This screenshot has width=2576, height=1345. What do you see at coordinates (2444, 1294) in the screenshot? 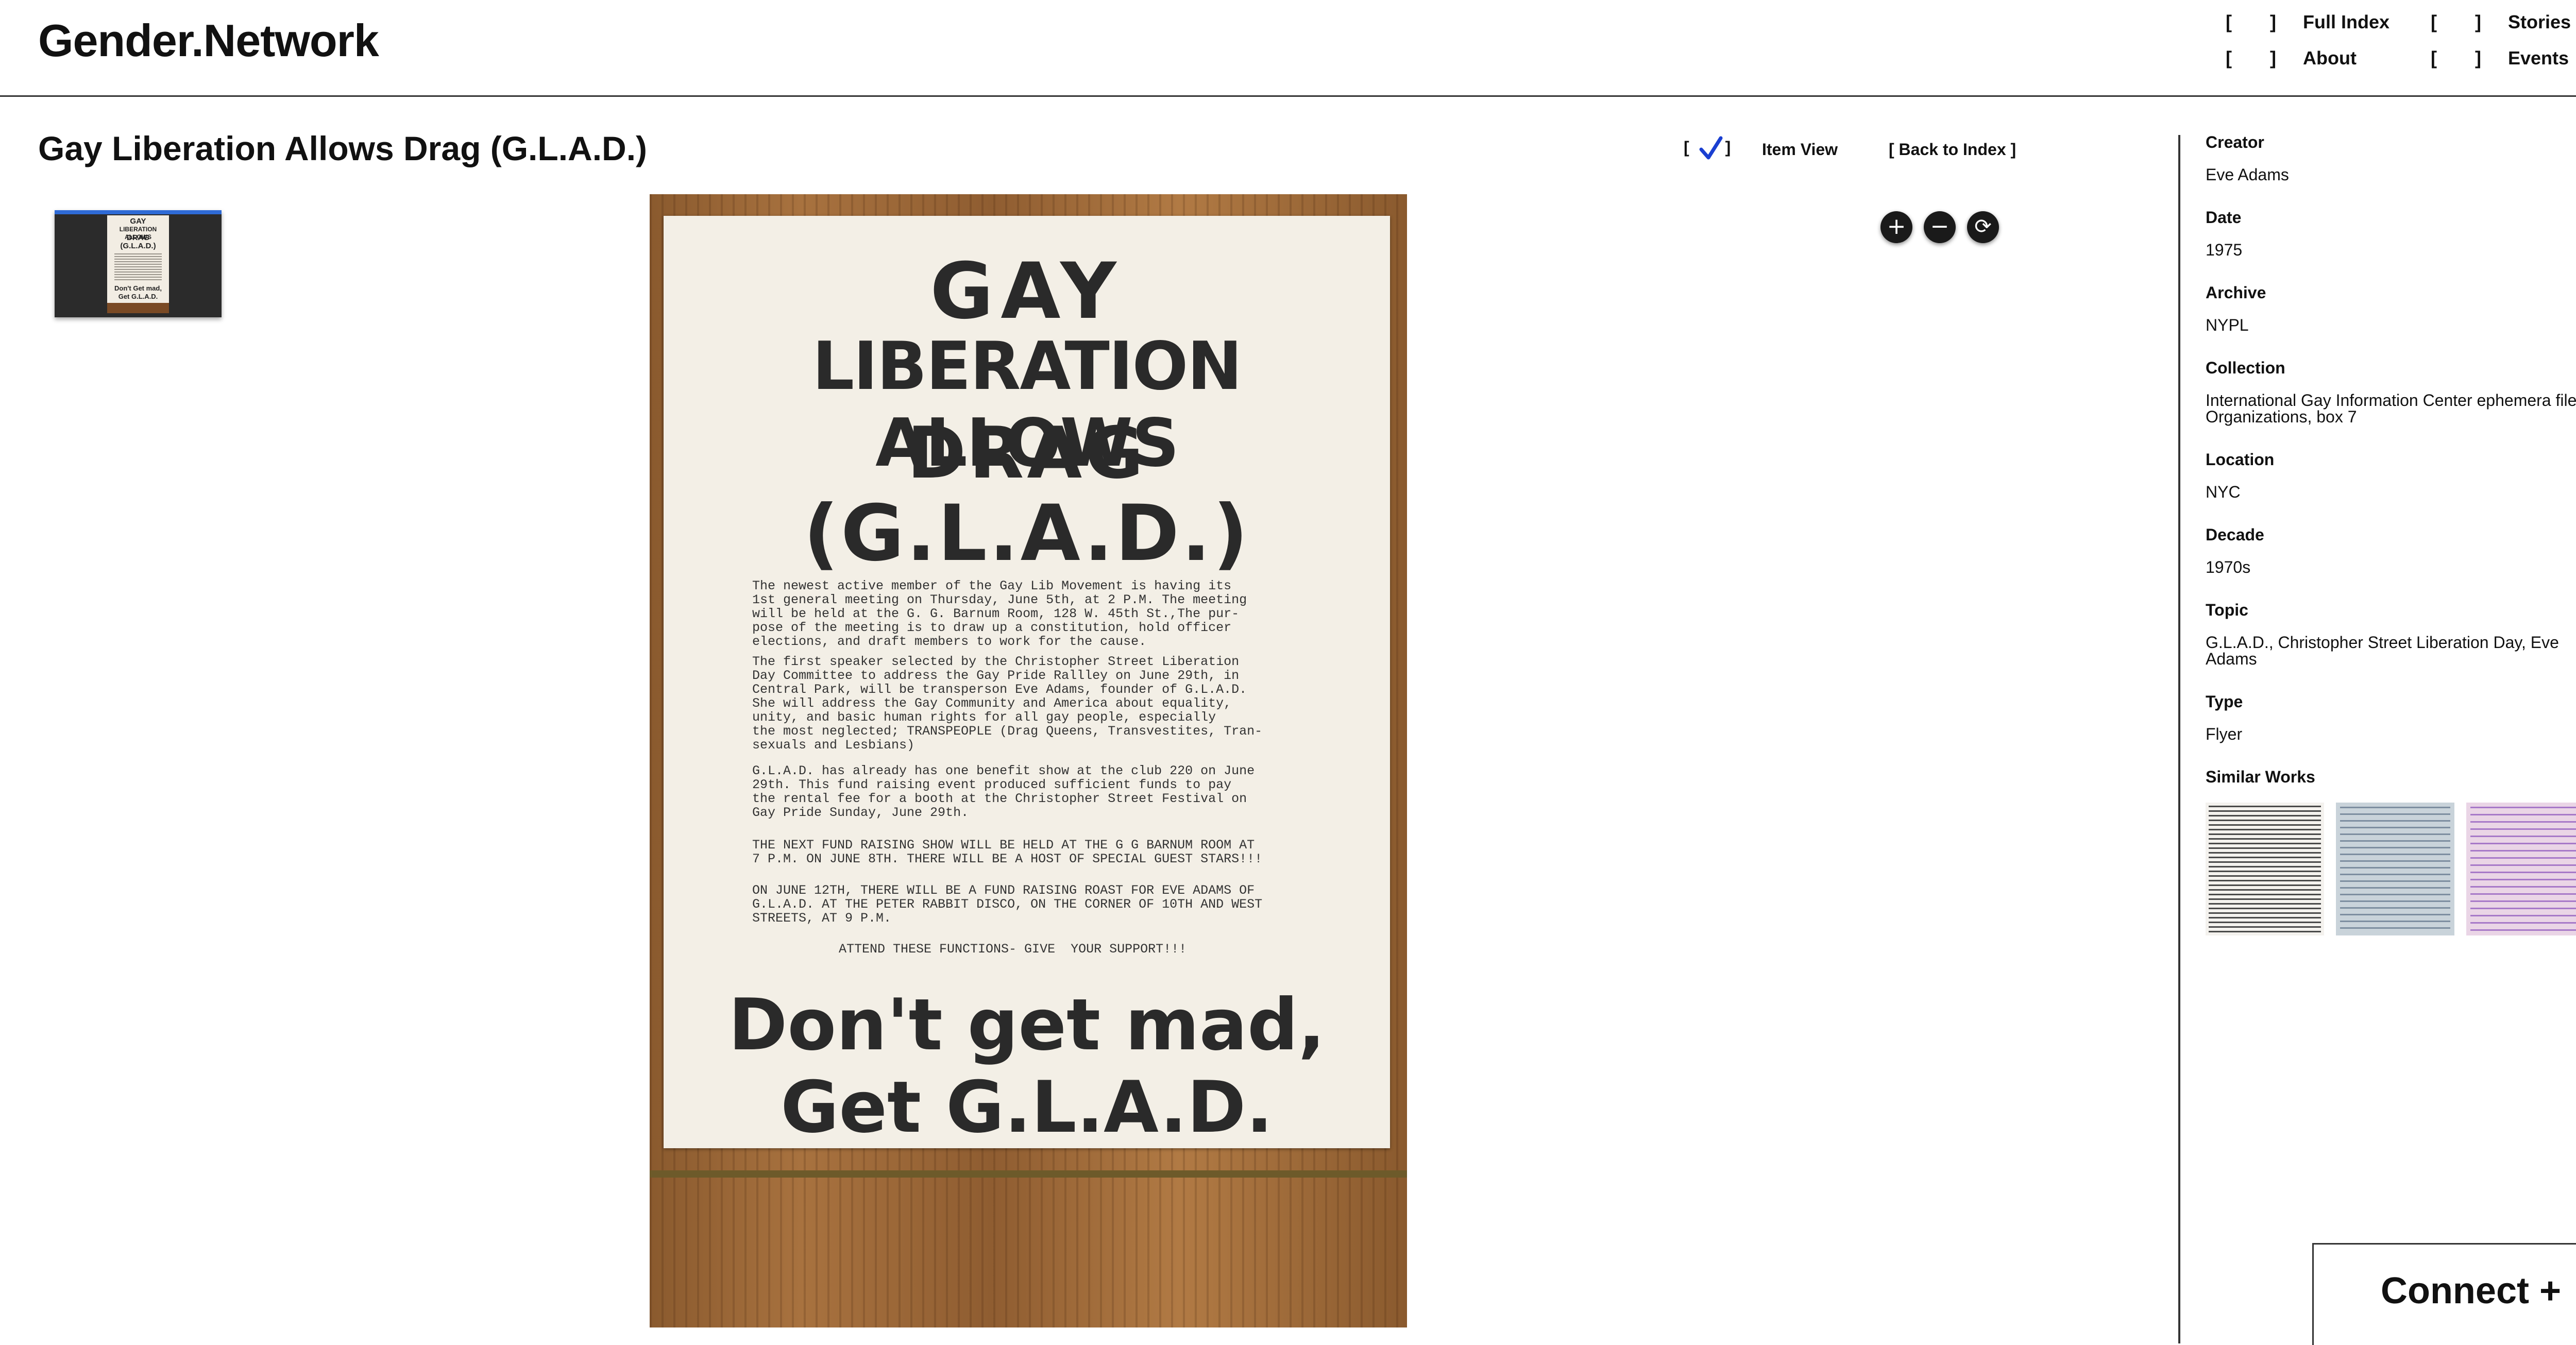
I see `connect-button: Connect +` at bounding box center [2444, 1294].